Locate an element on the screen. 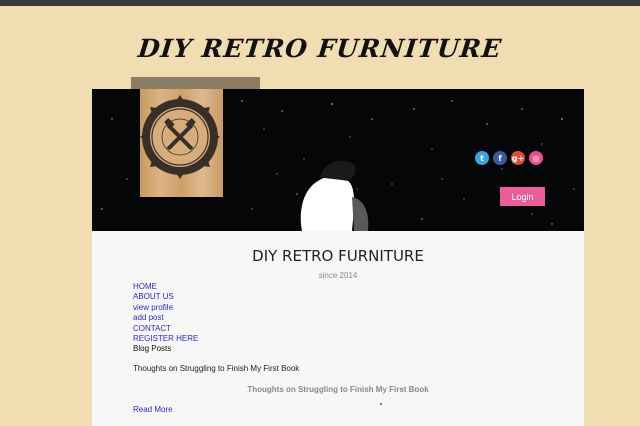  menu-item-contact: CONTACT is located at coordinates (165, 329).